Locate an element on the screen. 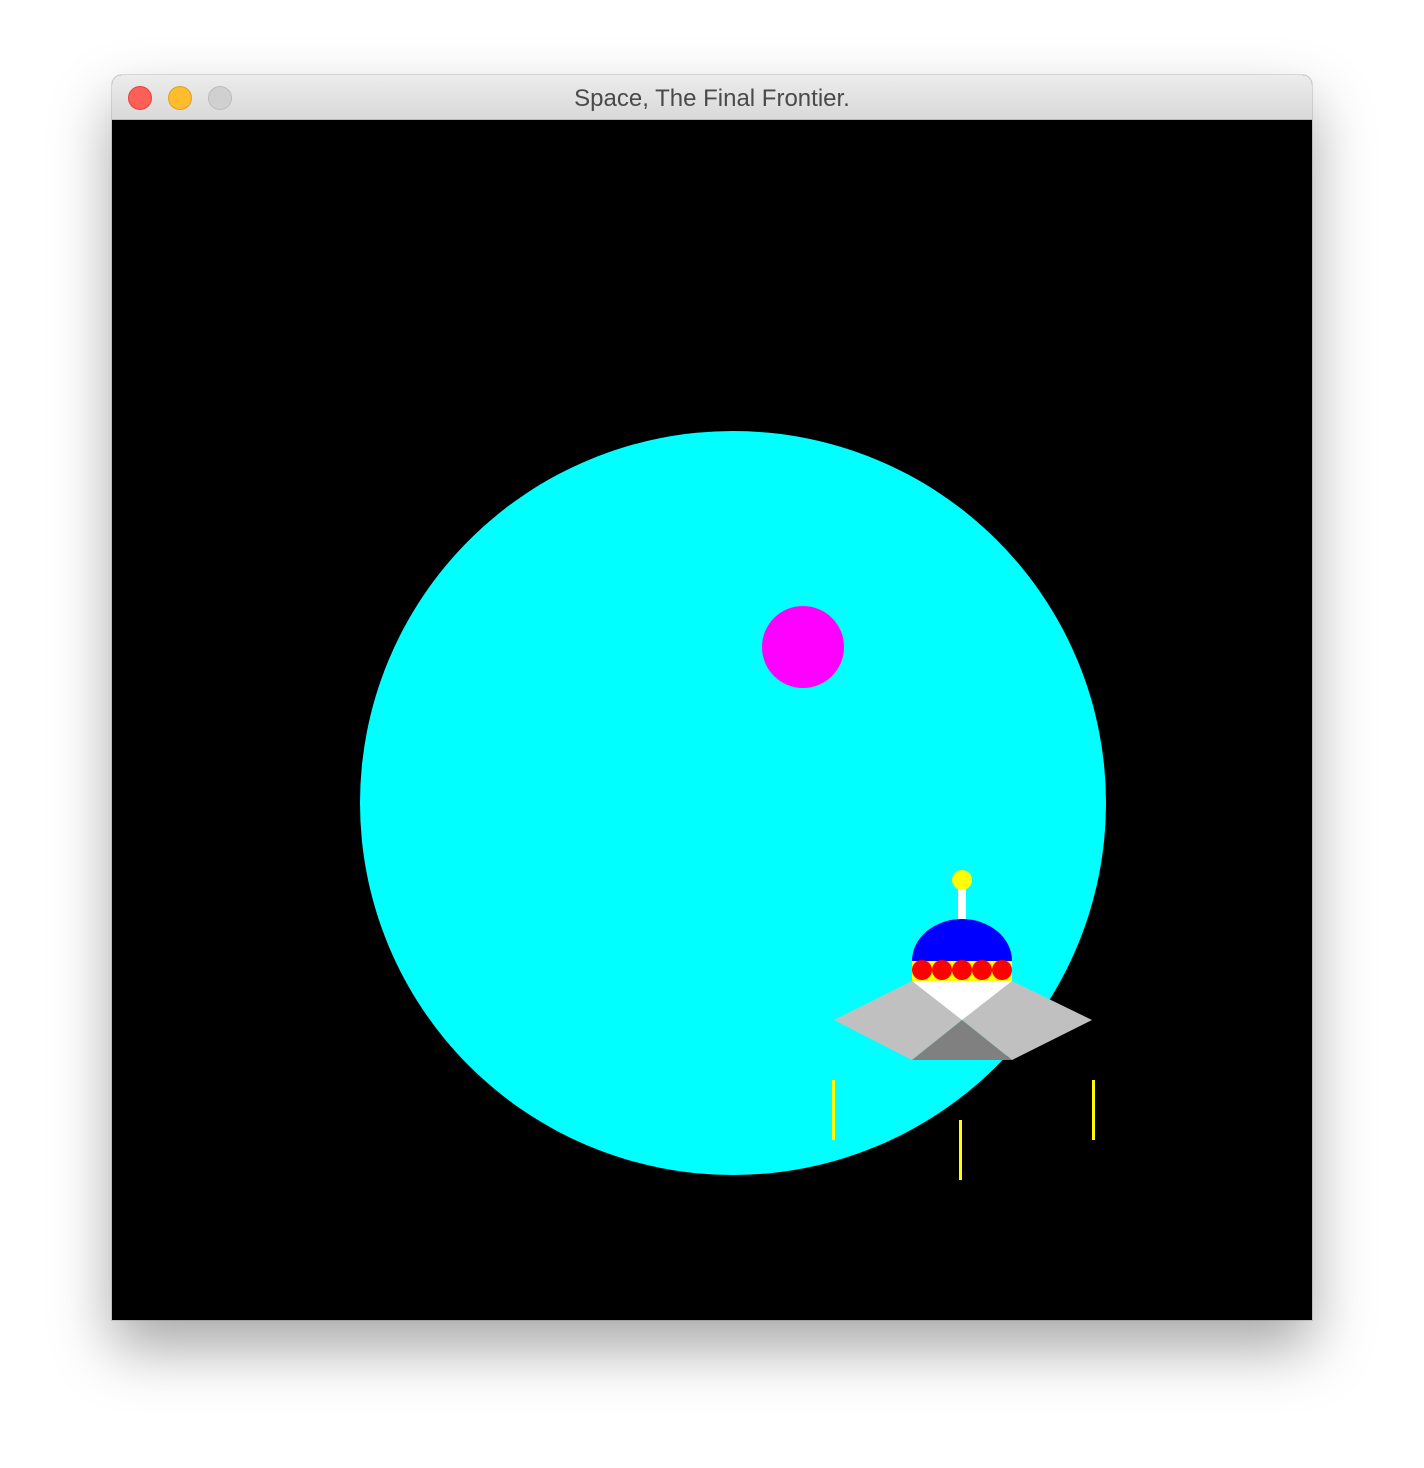 This screenshot has width=1424, height=1468. ship-antenna-light is located at coordinates (962, 880).